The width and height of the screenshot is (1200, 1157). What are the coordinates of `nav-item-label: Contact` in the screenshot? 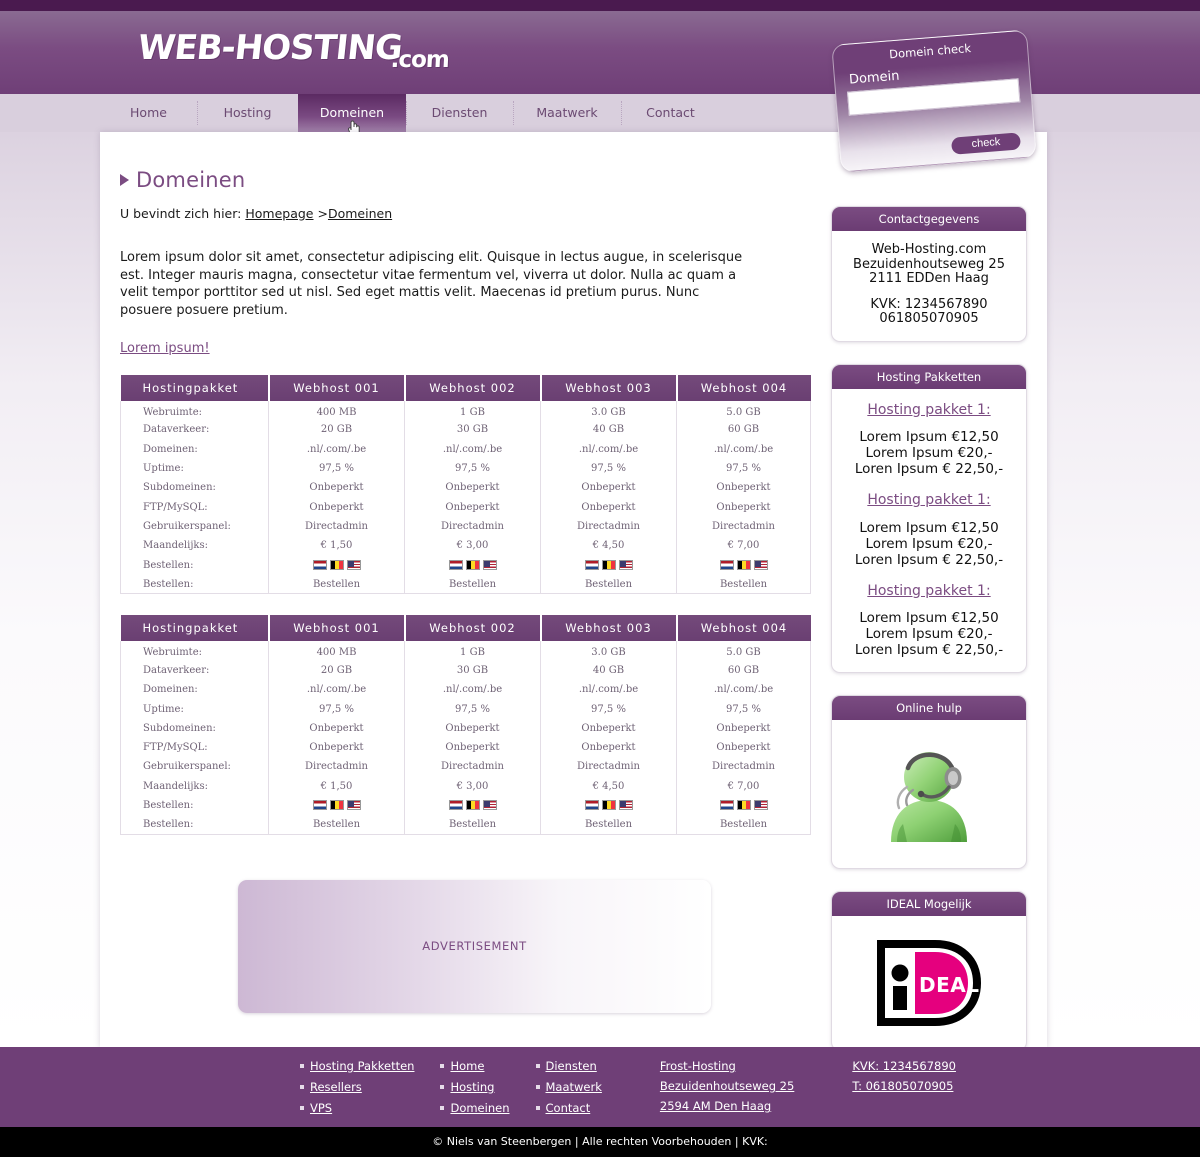 It's located at (670, 112).